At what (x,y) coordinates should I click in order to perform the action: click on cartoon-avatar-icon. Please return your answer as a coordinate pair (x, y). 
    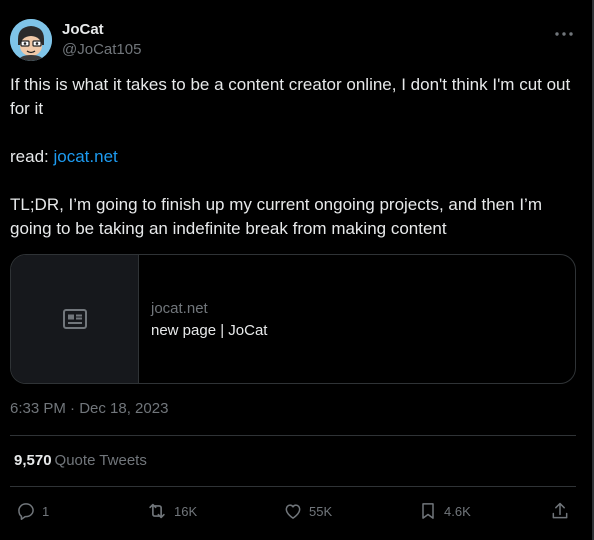
    Looking at the image, I should click on (31, 40).